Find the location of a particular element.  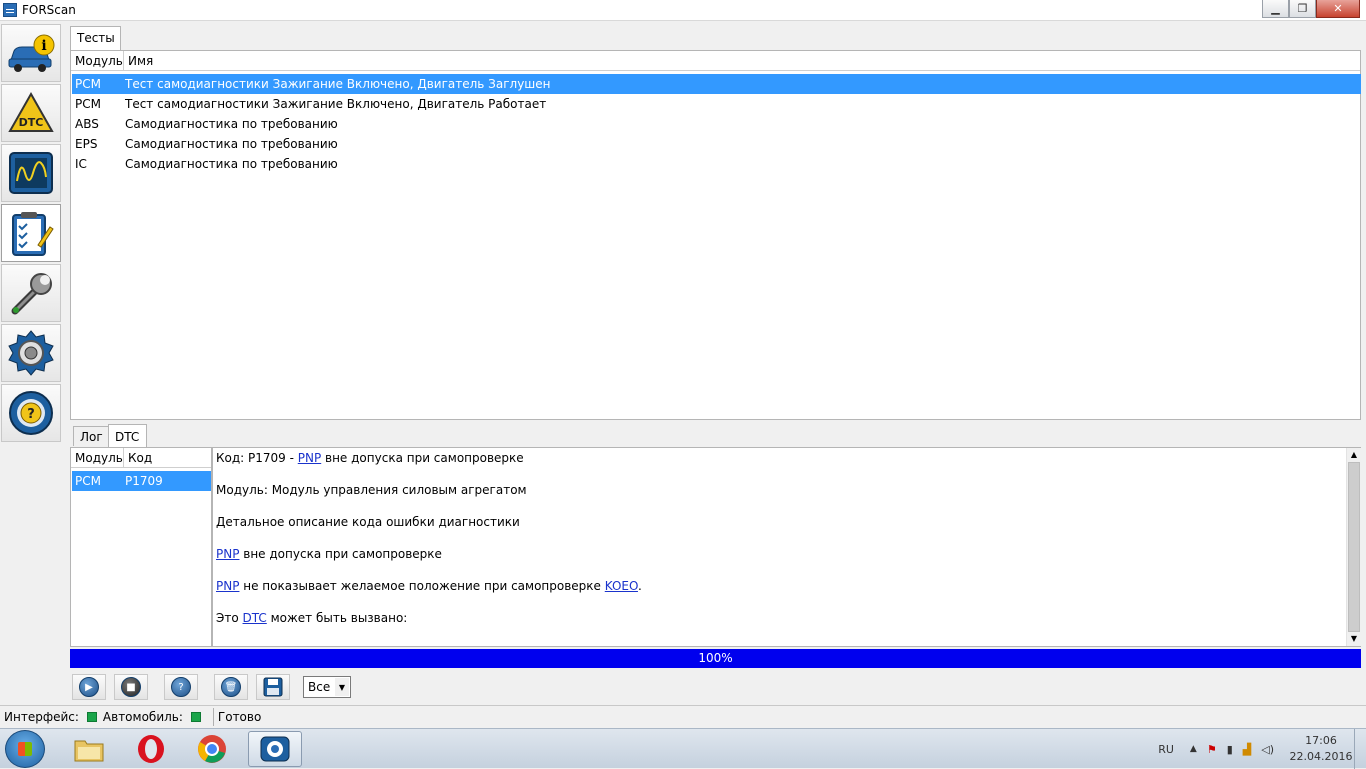

network-signal-icon: ▟ is located at coordinates (1247, 749).